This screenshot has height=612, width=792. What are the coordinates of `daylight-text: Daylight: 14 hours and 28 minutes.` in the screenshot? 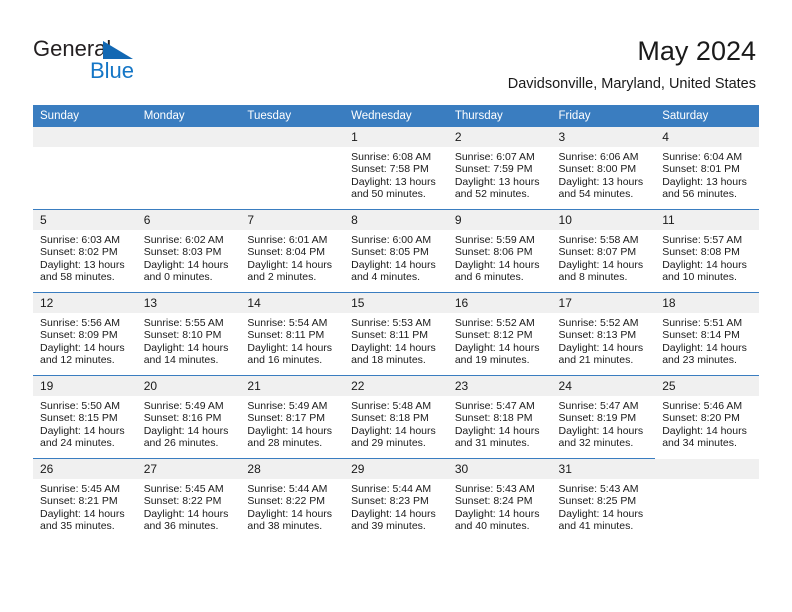 It's located at (290, 437).